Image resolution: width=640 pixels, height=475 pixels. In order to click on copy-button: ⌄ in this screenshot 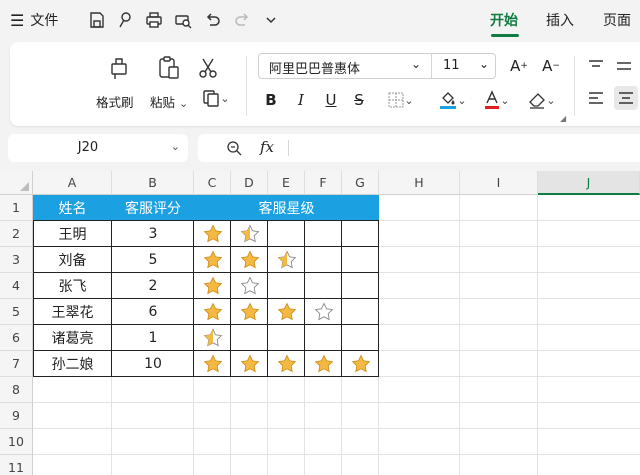, I will do `click(216, 98)`.